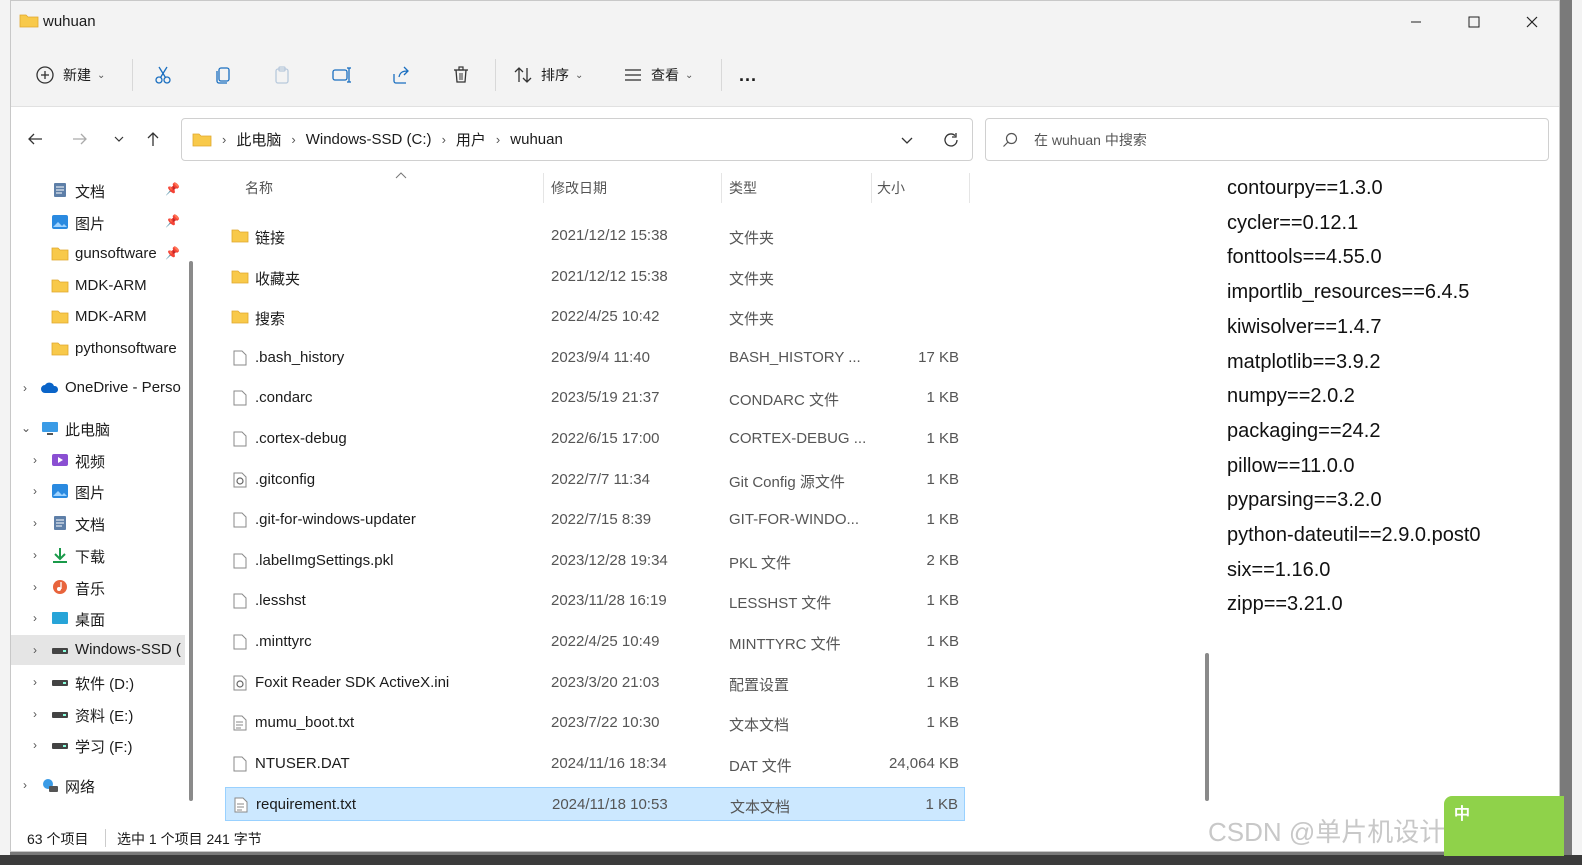  Describe the element at coordinates (760, 808) in the screenshot. I see `file-type: 文本文档` at that location.